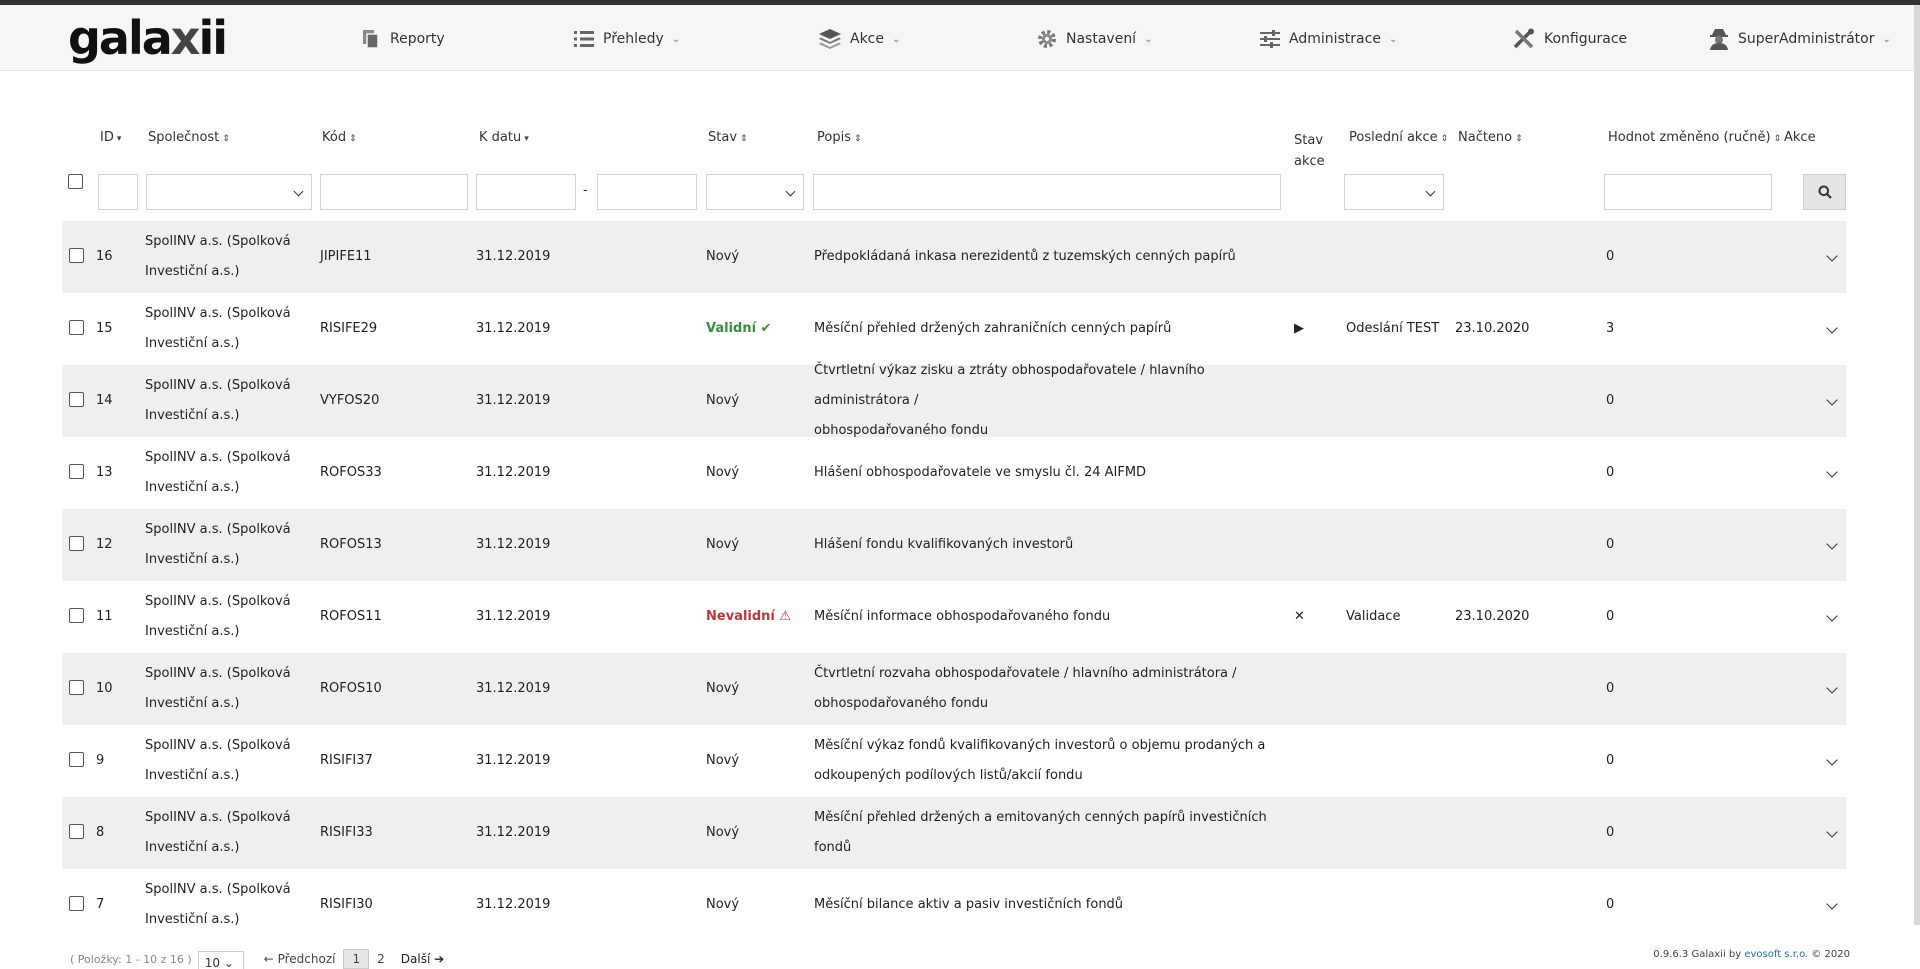 The height and width of the screenshot is (969, 1920). What do you see at coordinates (104, 328) in the screenshot?
I see `id-text: 15` at bounding box center [104, 328].